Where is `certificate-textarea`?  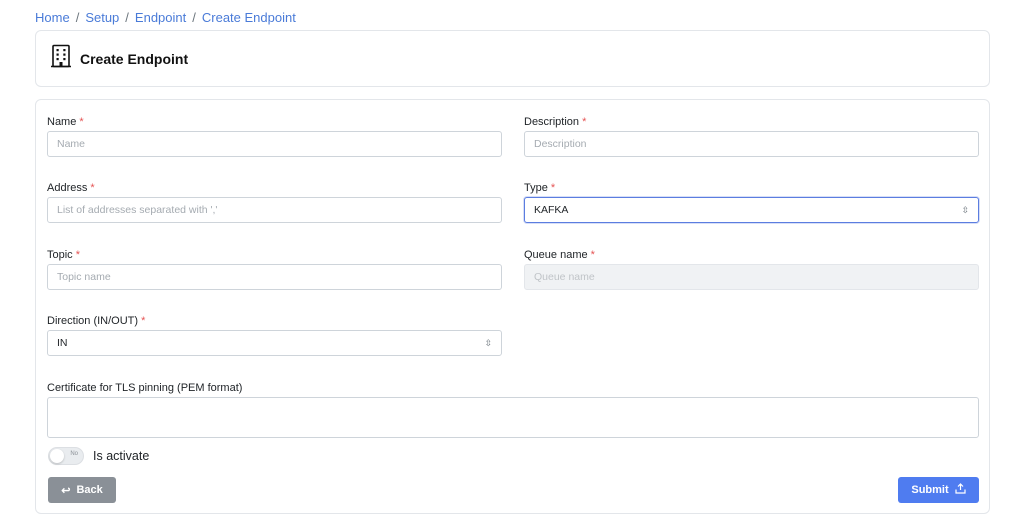
certificate-textarea is located at coordinates (513, 417).